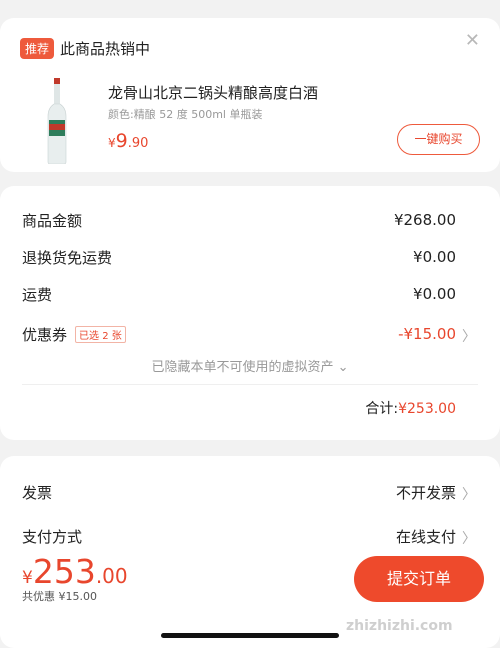  I want to click on pay-method-row: 支付方式 在线支付, so click(239, 536).